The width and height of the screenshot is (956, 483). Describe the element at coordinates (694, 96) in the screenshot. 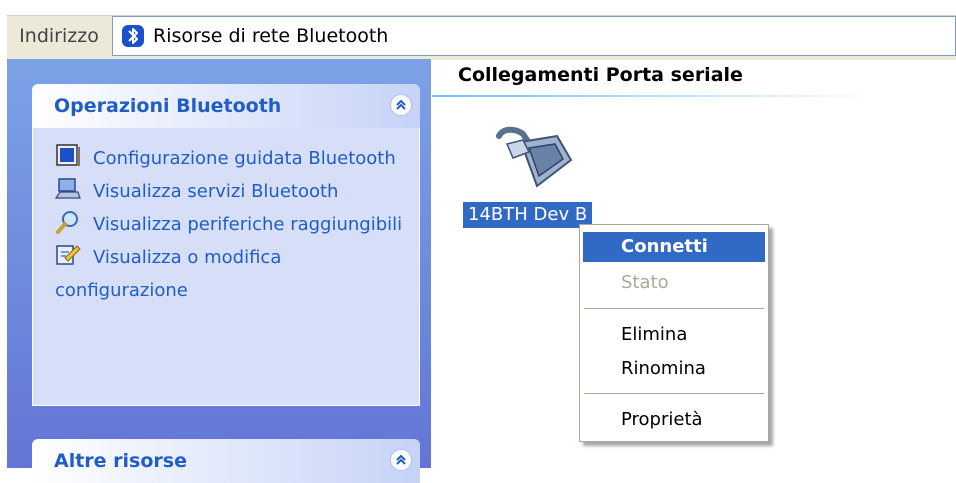

I see `section-divider` at that location.